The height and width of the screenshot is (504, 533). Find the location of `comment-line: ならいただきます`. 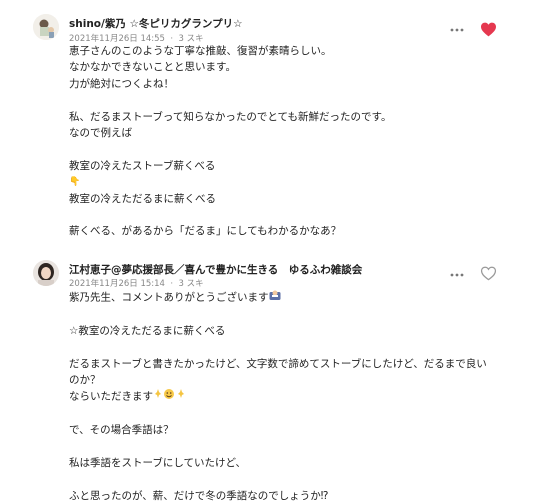

comment-line: ならいただきます is located at coordinates (278, 396).